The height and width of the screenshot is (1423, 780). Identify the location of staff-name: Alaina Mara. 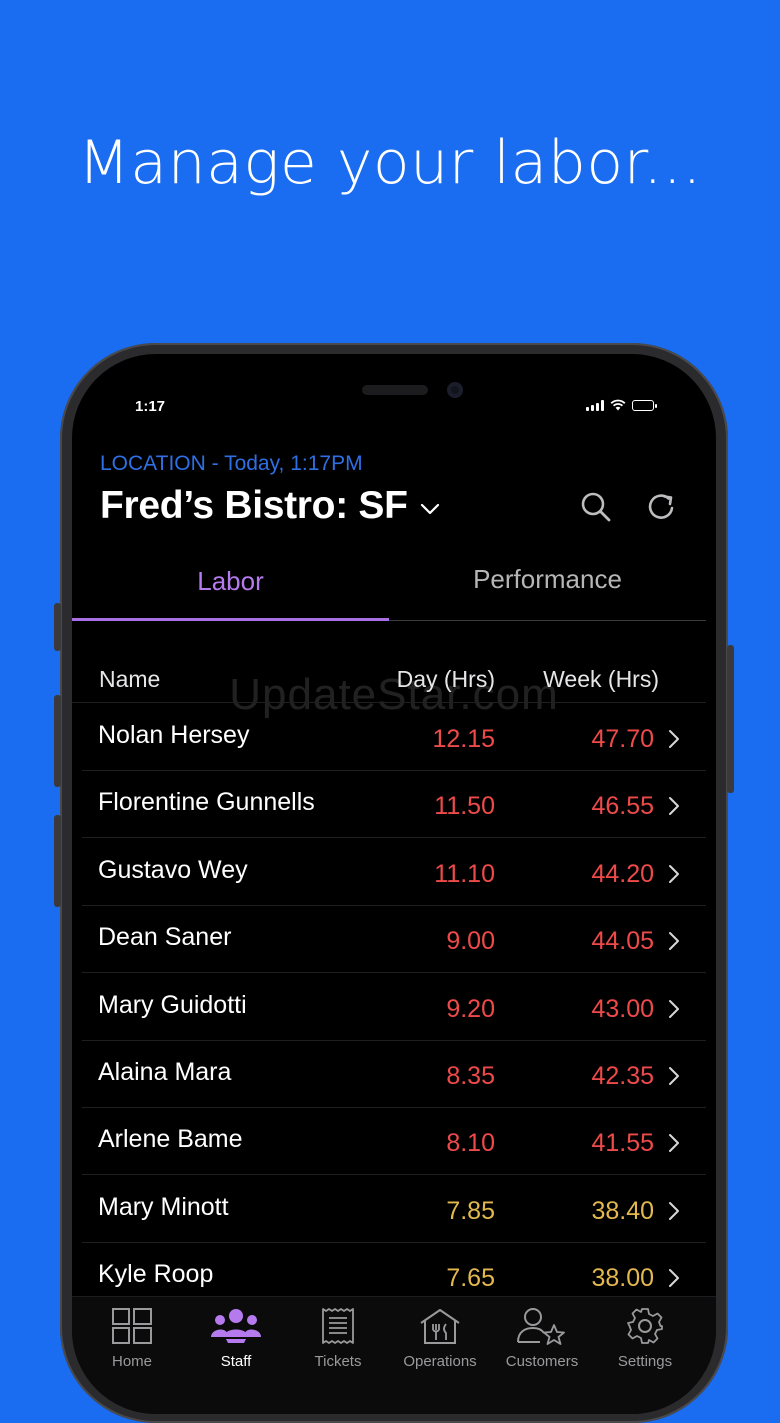
(165, 1072).